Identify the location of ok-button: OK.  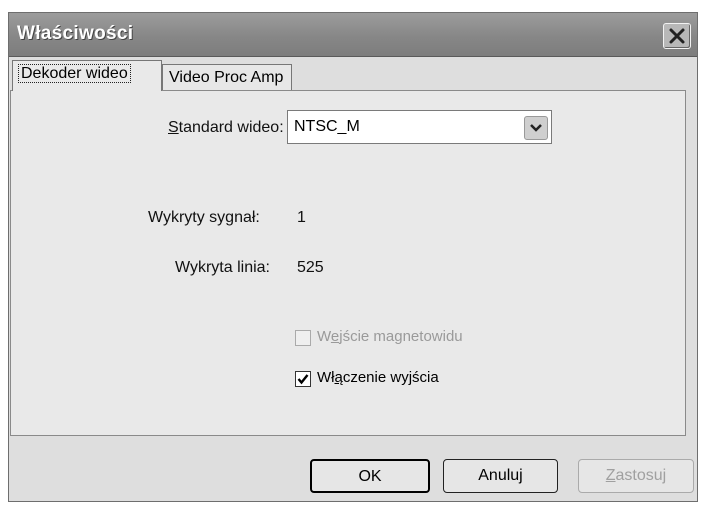
(370, 476).